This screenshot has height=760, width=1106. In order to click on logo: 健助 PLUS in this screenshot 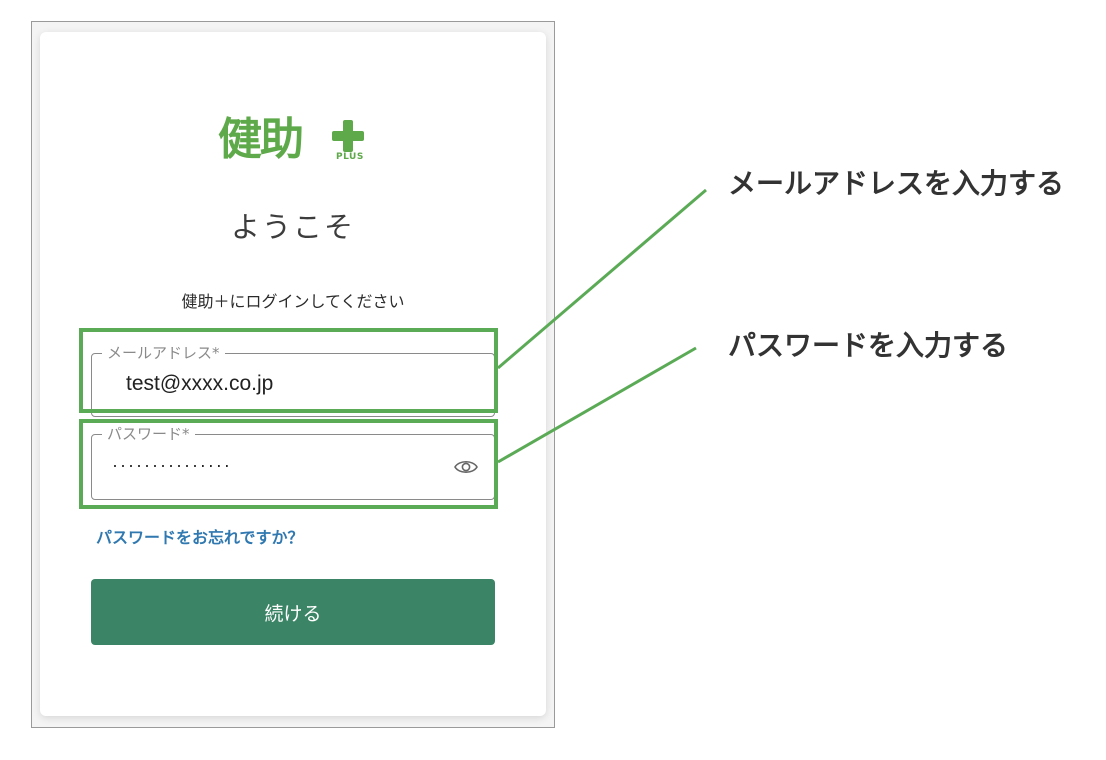, I will do `click(296, 140)`.